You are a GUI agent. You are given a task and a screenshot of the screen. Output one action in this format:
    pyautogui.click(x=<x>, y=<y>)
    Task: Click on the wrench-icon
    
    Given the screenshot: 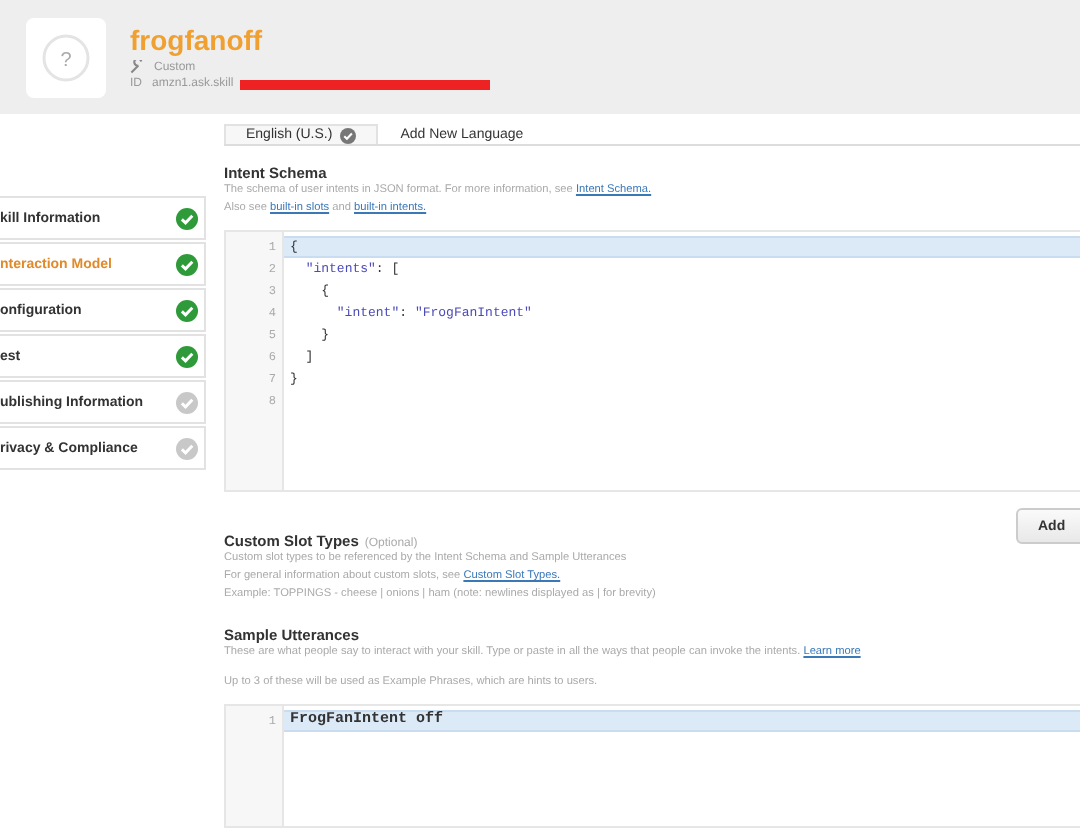 What is the action you would take?
    pyautogui.click(x=137, y=67)
    